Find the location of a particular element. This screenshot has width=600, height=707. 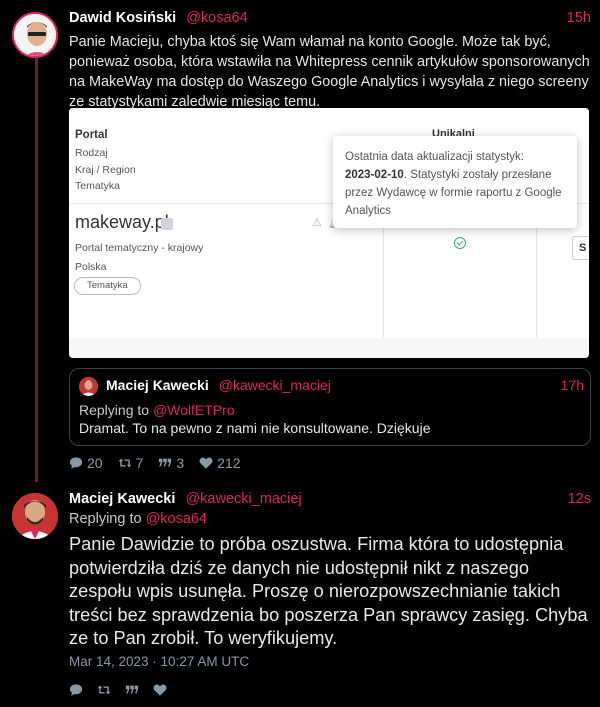

quoted-author-handle: @kawecki_maciej is located at coordinates (274, 385).